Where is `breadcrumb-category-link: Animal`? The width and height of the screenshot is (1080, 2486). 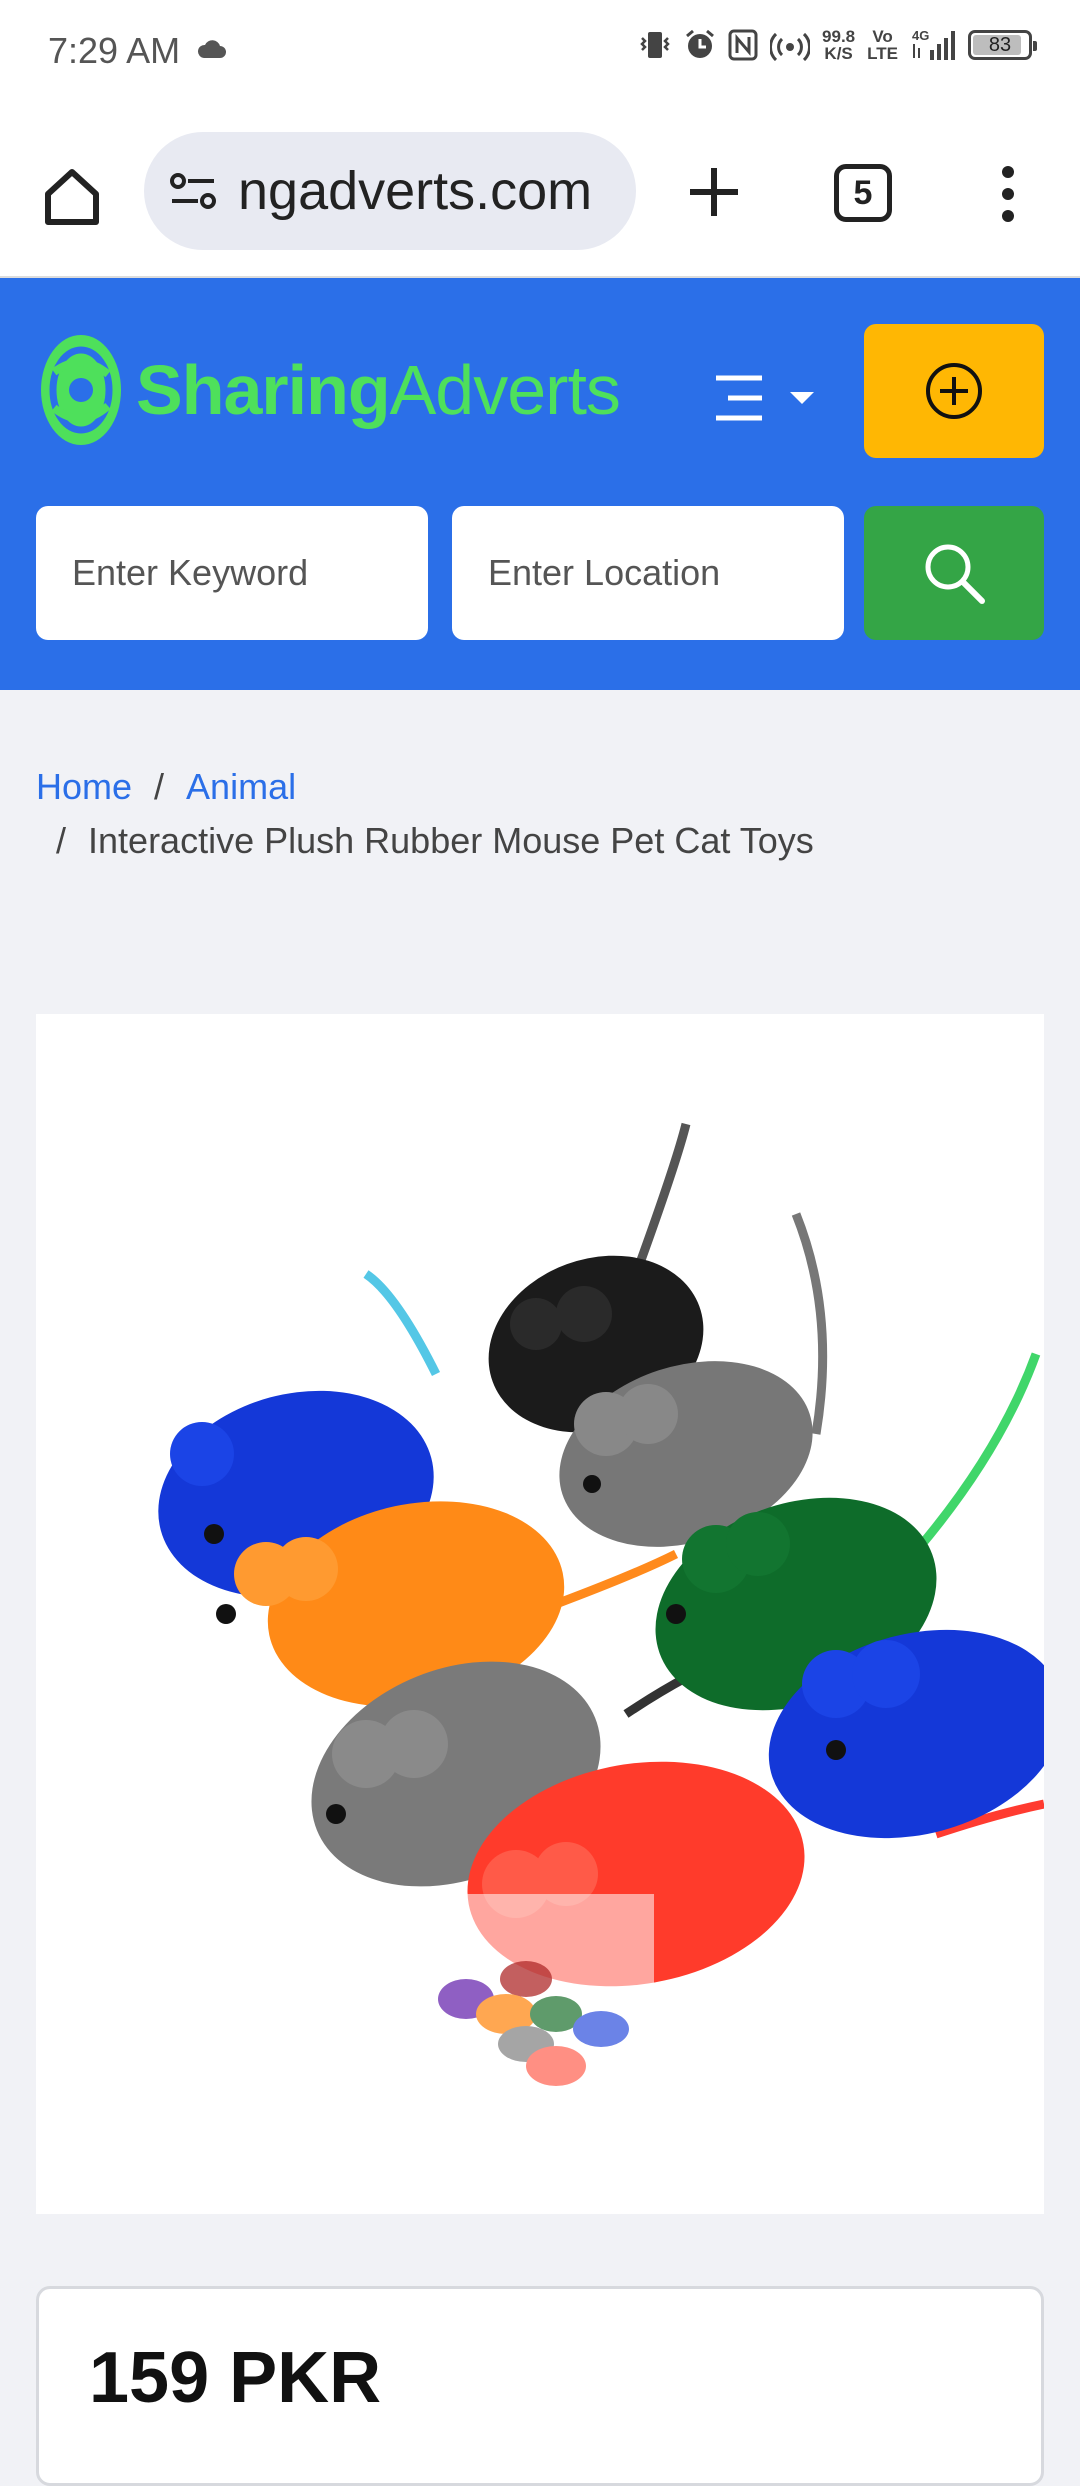 breadcrumb-category-link: Animal is located at coordinates (241, 786).